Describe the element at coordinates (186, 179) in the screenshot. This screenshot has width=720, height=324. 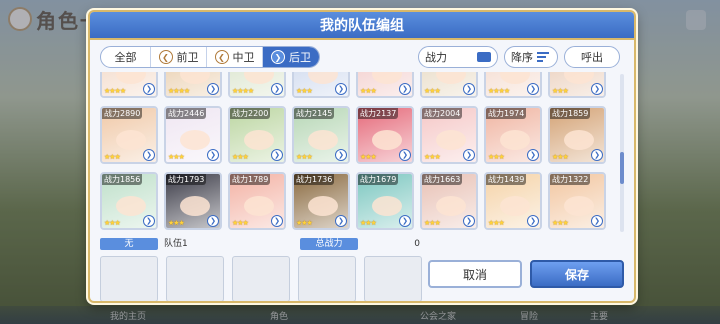
I see `character-power: 战力1793` at that location.